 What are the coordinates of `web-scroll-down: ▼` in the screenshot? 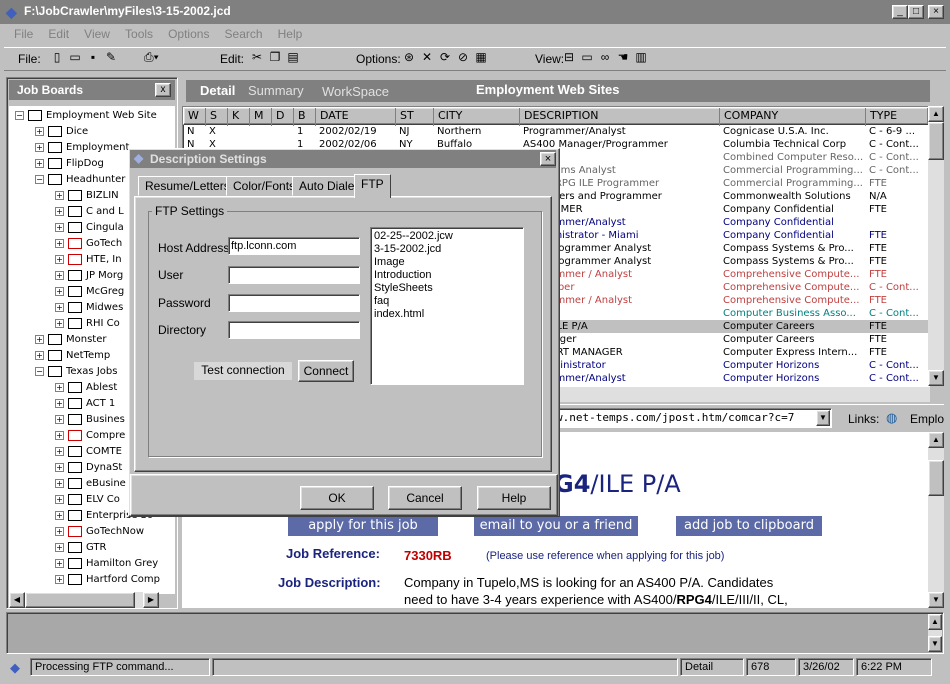 It's located at (936, 600).